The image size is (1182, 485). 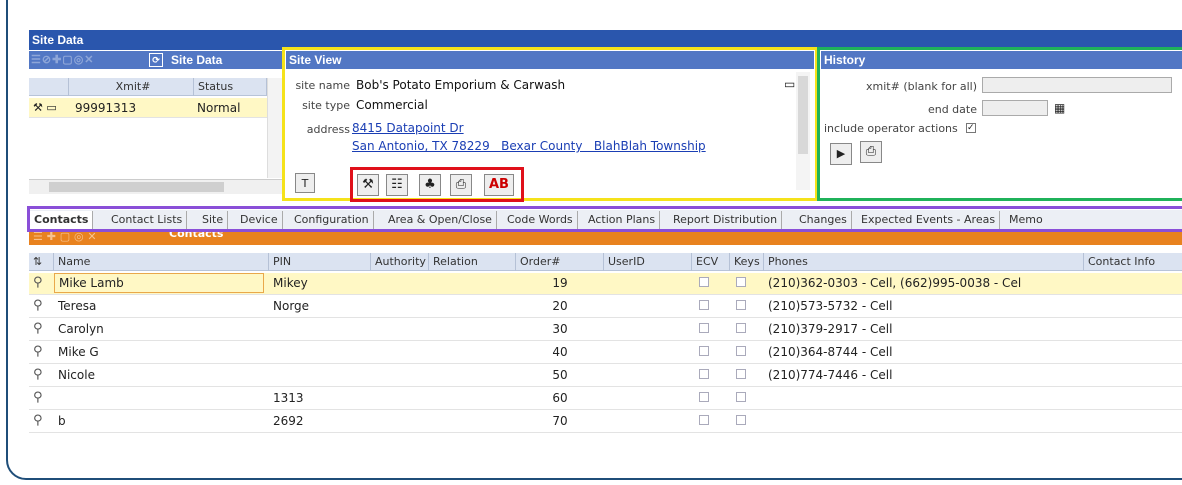 I want to click on cell-name: Teresa, so click(x=77, y=306).